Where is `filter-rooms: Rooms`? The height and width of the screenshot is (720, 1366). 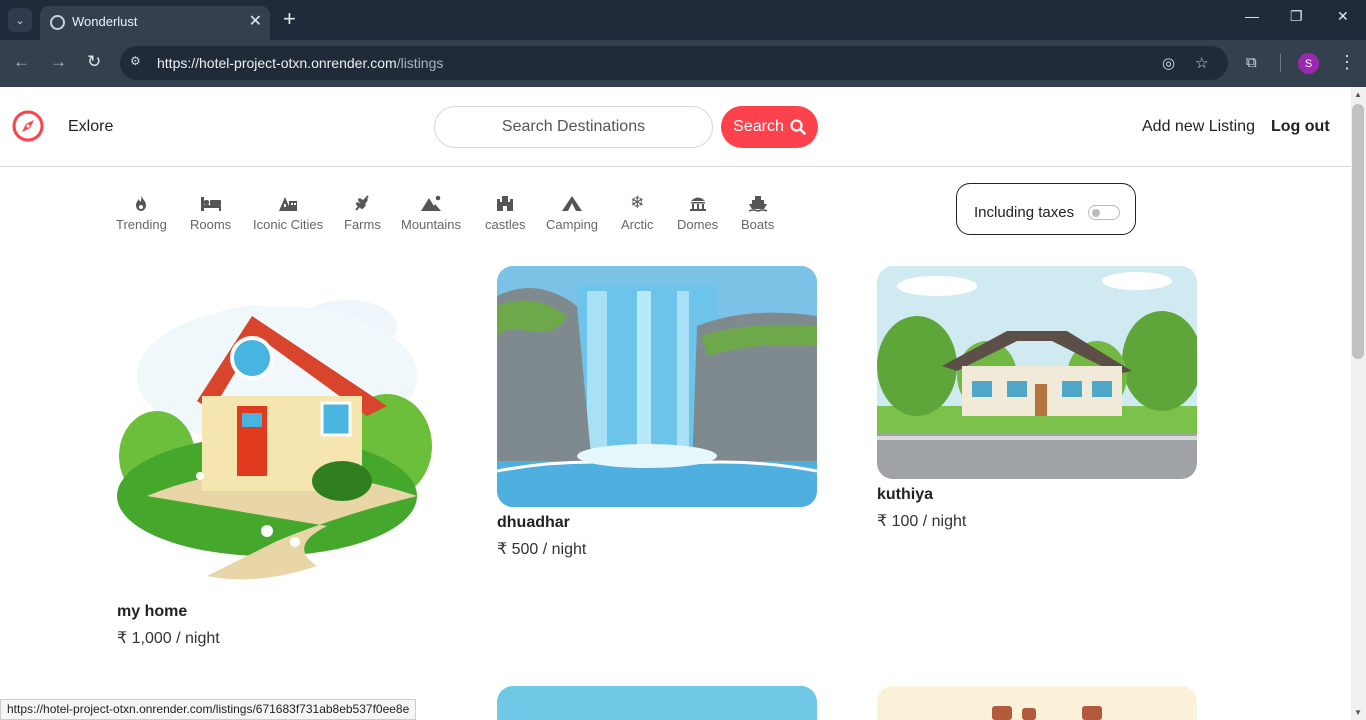
filter-rooms: Rooms is located at coordinates (210, 212).